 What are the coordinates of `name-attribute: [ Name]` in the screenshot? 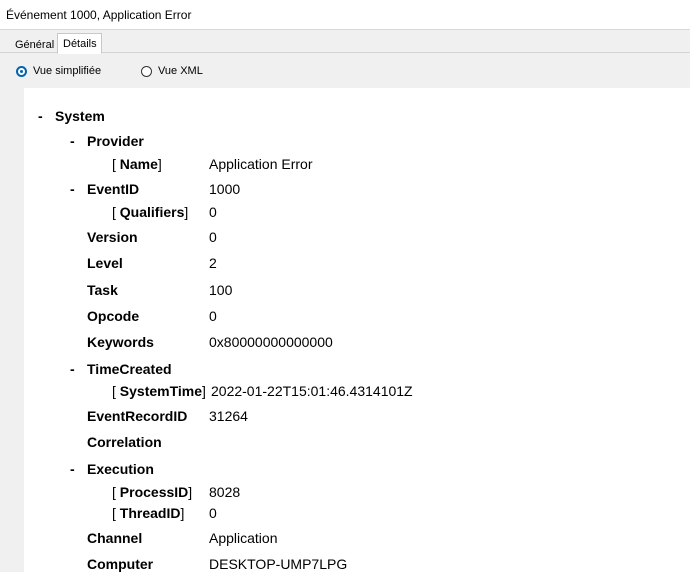 It's located at (137, 164).